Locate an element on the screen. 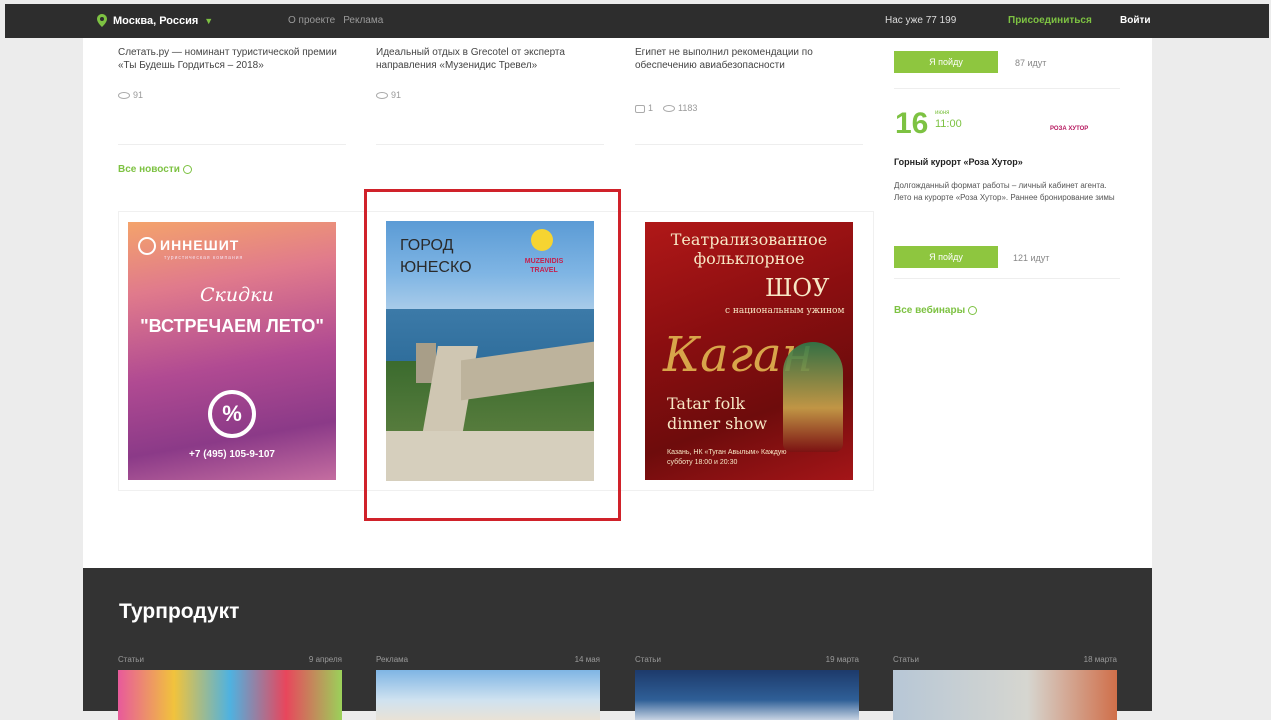 The height and width of the screenshot is (720, 1271). nav-about-link: О проекте is located at coordinates (311, 20).